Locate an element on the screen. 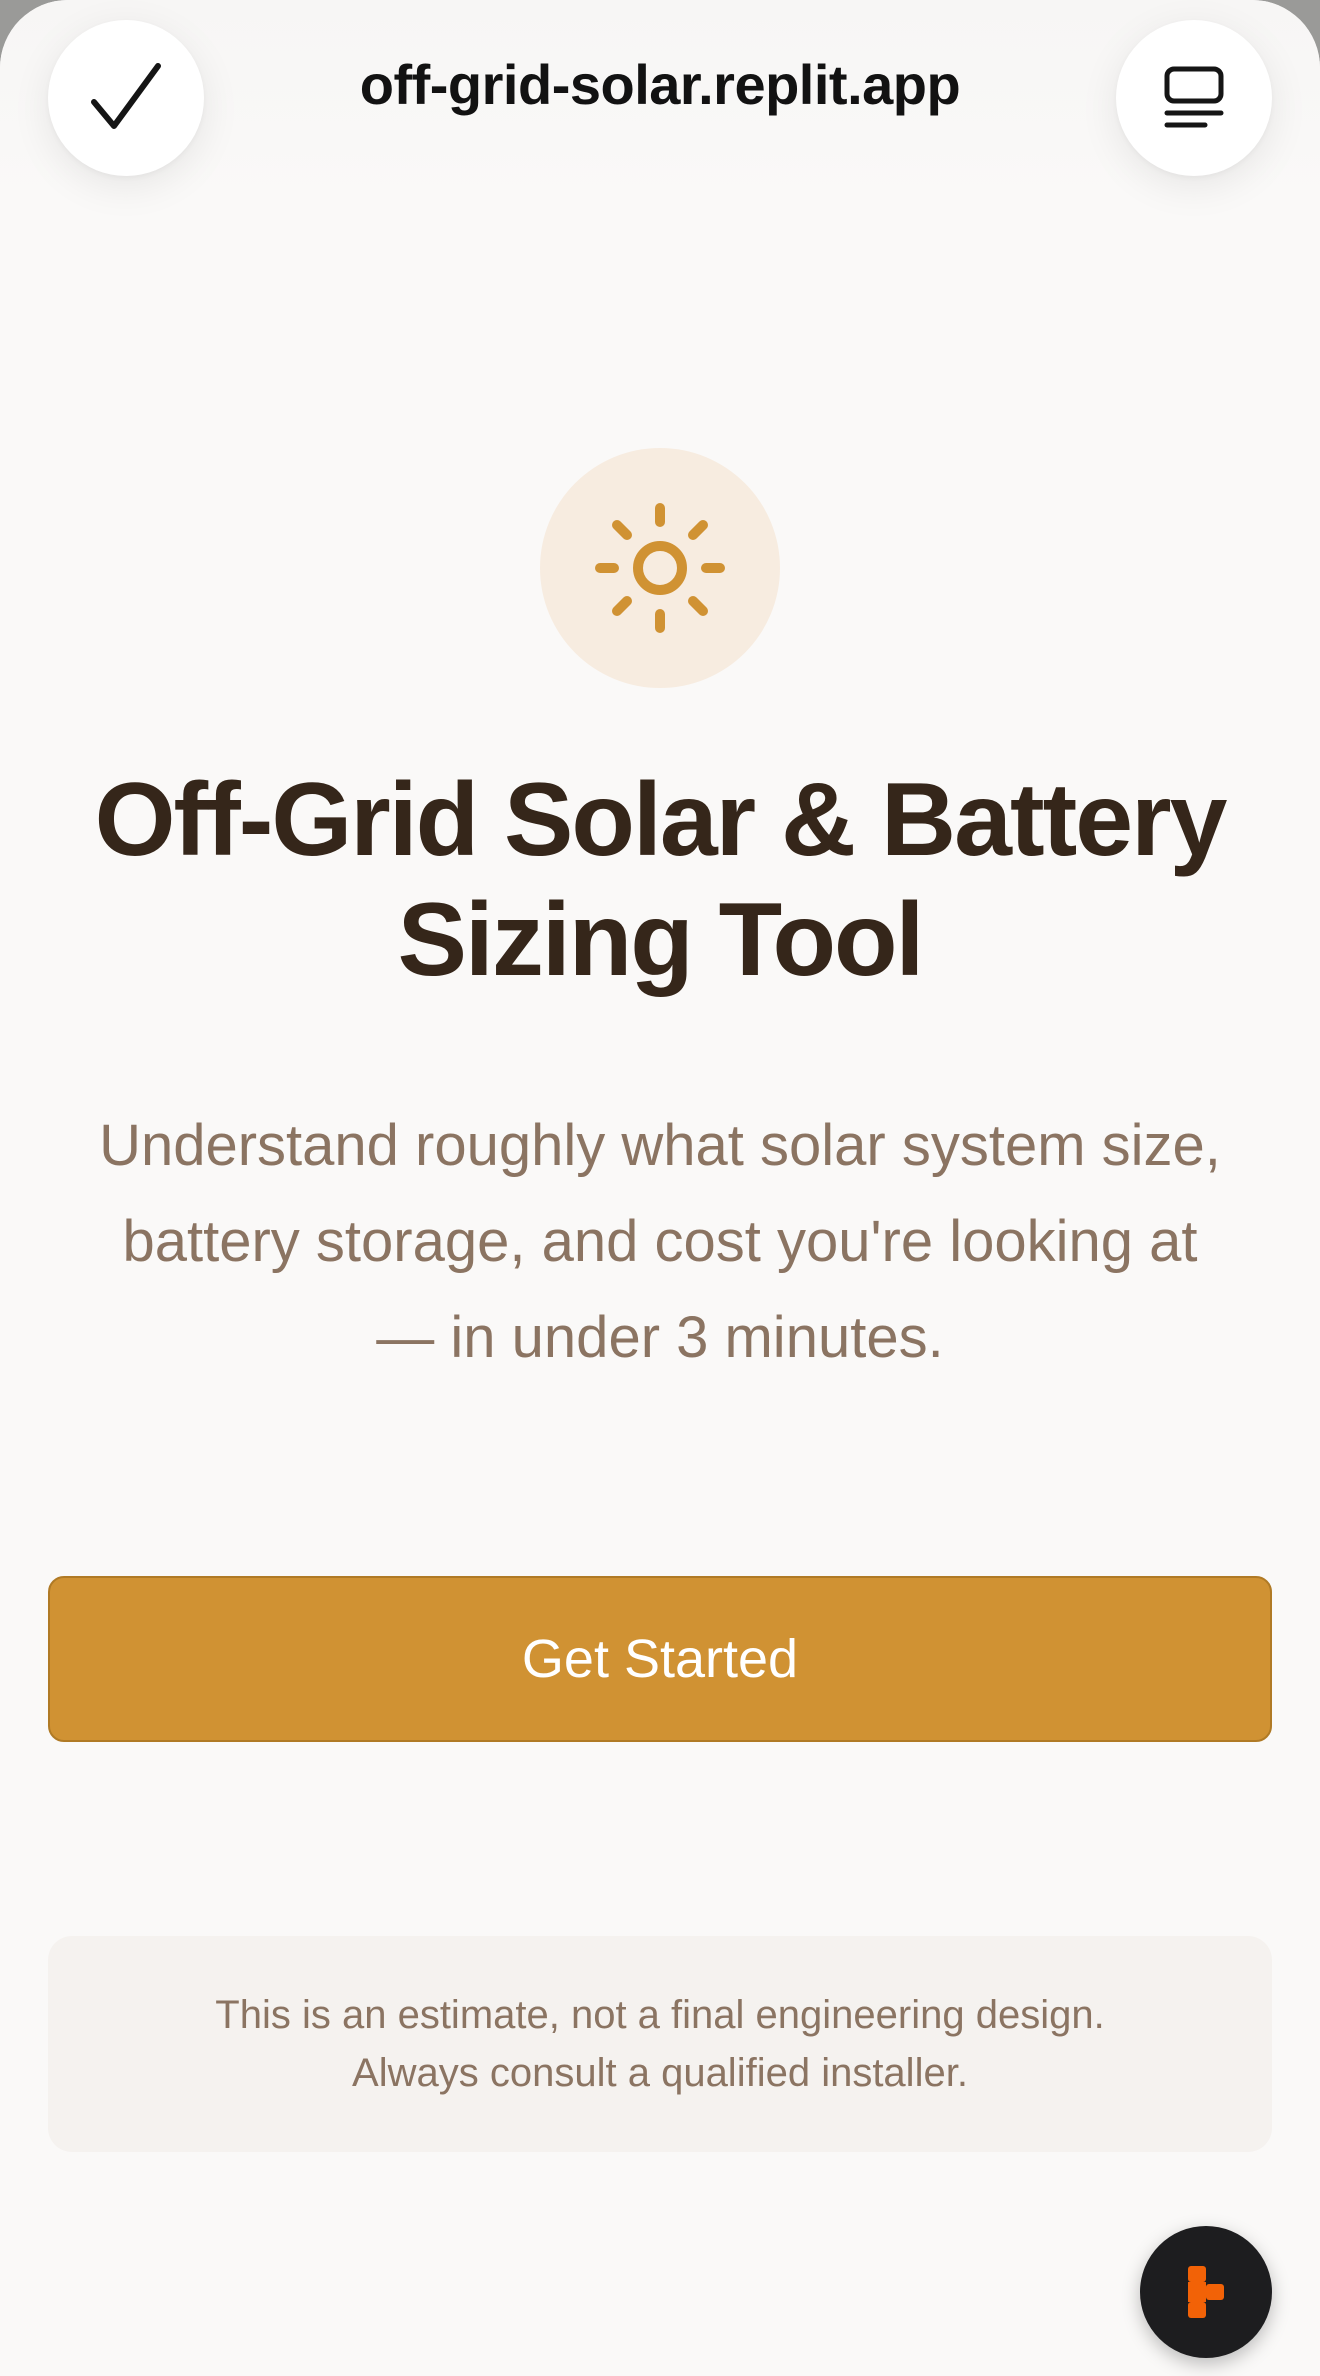 The width and height of the screenshot is (1320, 2376). checkmark-icon is located at coordinates (126, 96).